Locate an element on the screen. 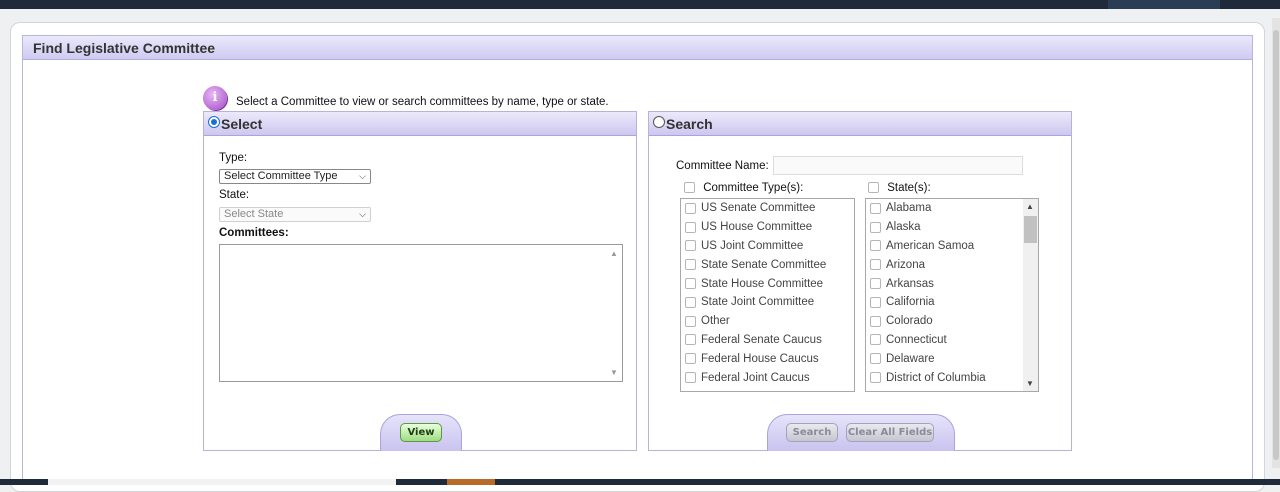 The image size is (1280, 492). search-button: Search is located at coordinates (812, 432).